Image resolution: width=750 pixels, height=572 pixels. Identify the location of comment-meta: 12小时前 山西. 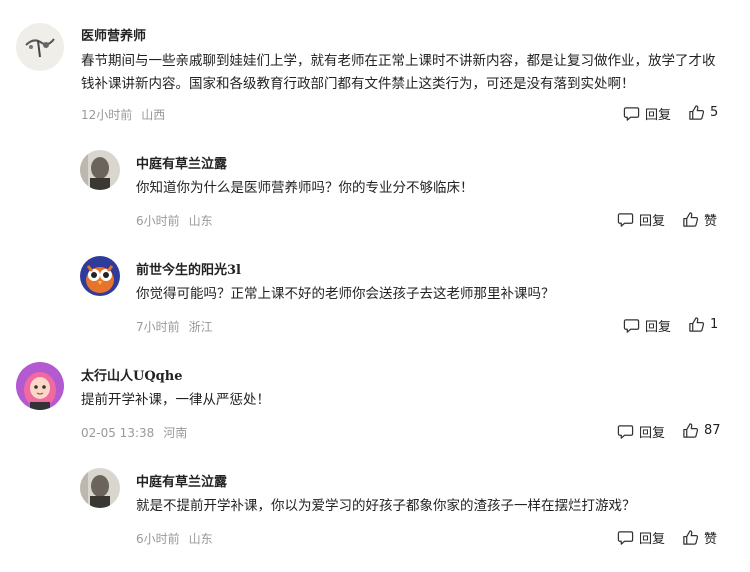
(127, 114).